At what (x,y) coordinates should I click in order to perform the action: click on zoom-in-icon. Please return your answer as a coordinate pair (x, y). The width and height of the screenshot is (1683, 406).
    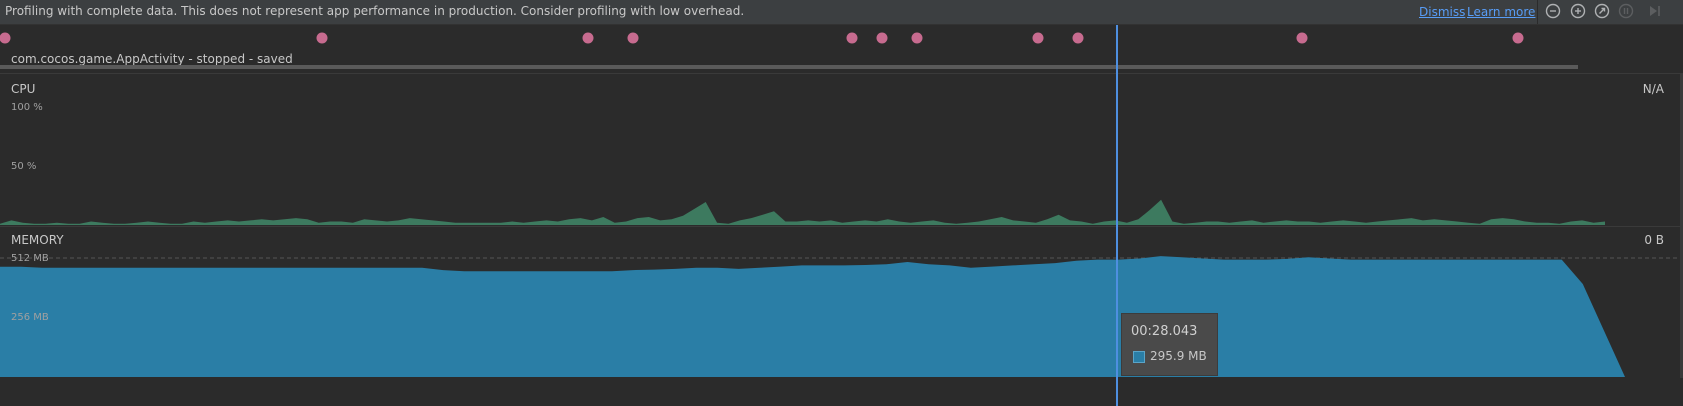
    Looking at the image, I should click on (1578, 11).